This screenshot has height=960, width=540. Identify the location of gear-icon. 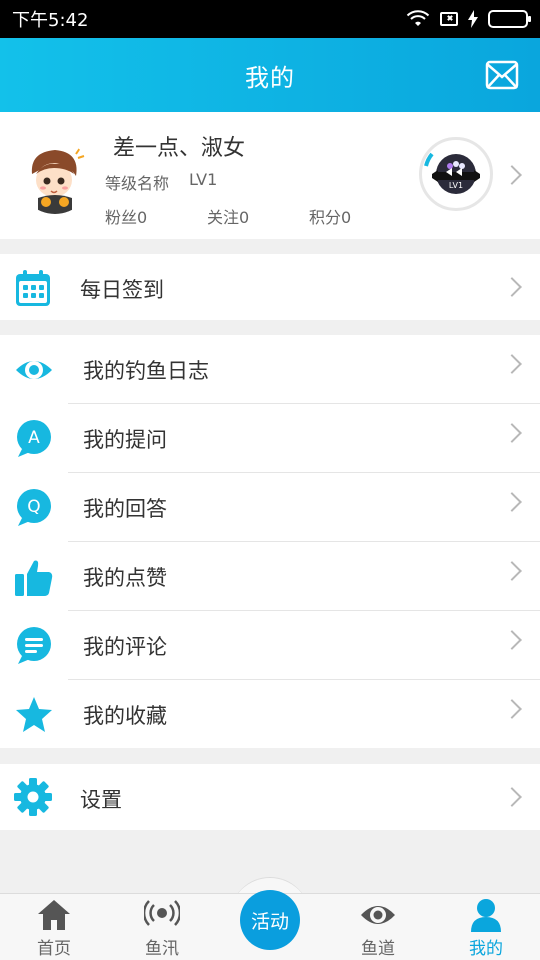
(33, 797).